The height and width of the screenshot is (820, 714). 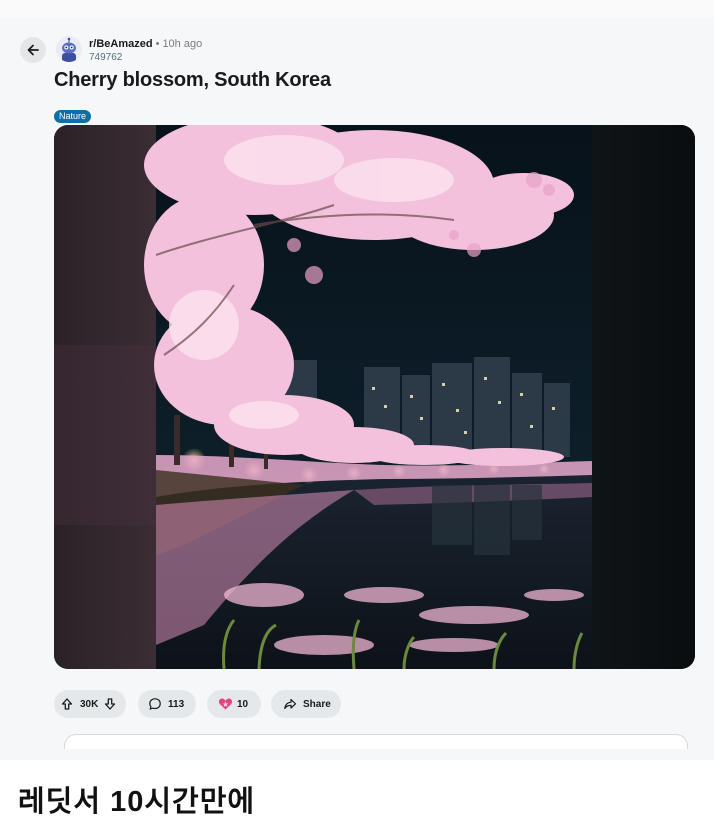 What do you see at coordinates (376, 741) in the screenshot?
I see `comment-input-box` at bounding box center [376, 741].